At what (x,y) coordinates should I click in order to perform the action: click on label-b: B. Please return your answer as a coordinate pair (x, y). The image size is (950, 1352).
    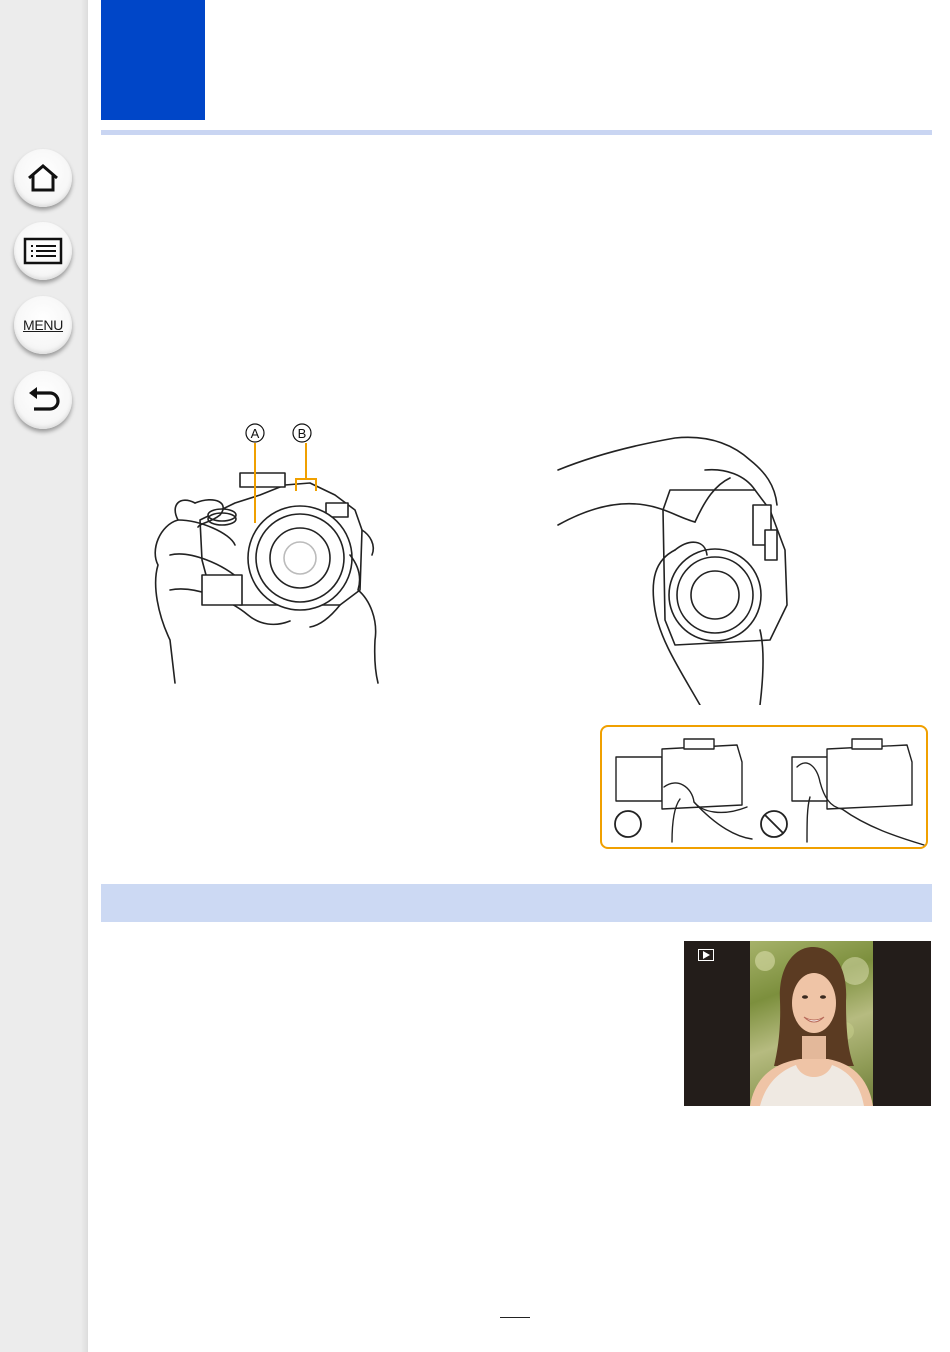
    Looking at the image, I should click on (302, 433).